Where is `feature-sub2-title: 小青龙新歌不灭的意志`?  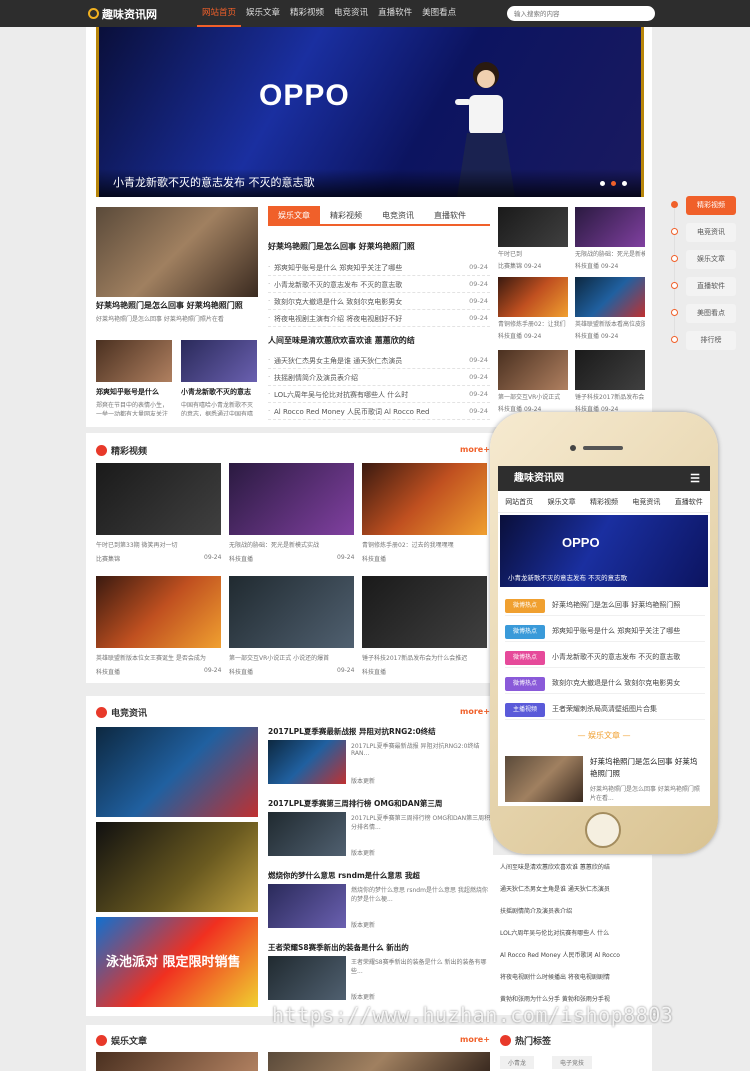 feature-sub2-title: 小青龙新歌不灭的意志 is located at coordinates (219, 392).